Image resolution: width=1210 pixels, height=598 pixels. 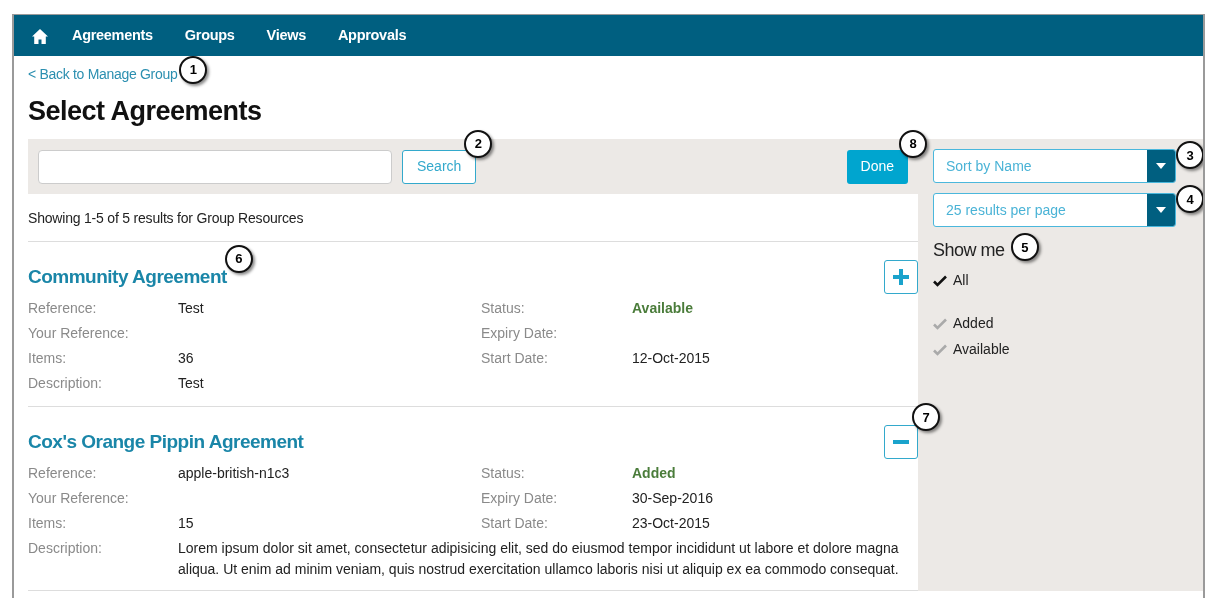 I want to click on field-value: 15, so click(x=186, y=524).